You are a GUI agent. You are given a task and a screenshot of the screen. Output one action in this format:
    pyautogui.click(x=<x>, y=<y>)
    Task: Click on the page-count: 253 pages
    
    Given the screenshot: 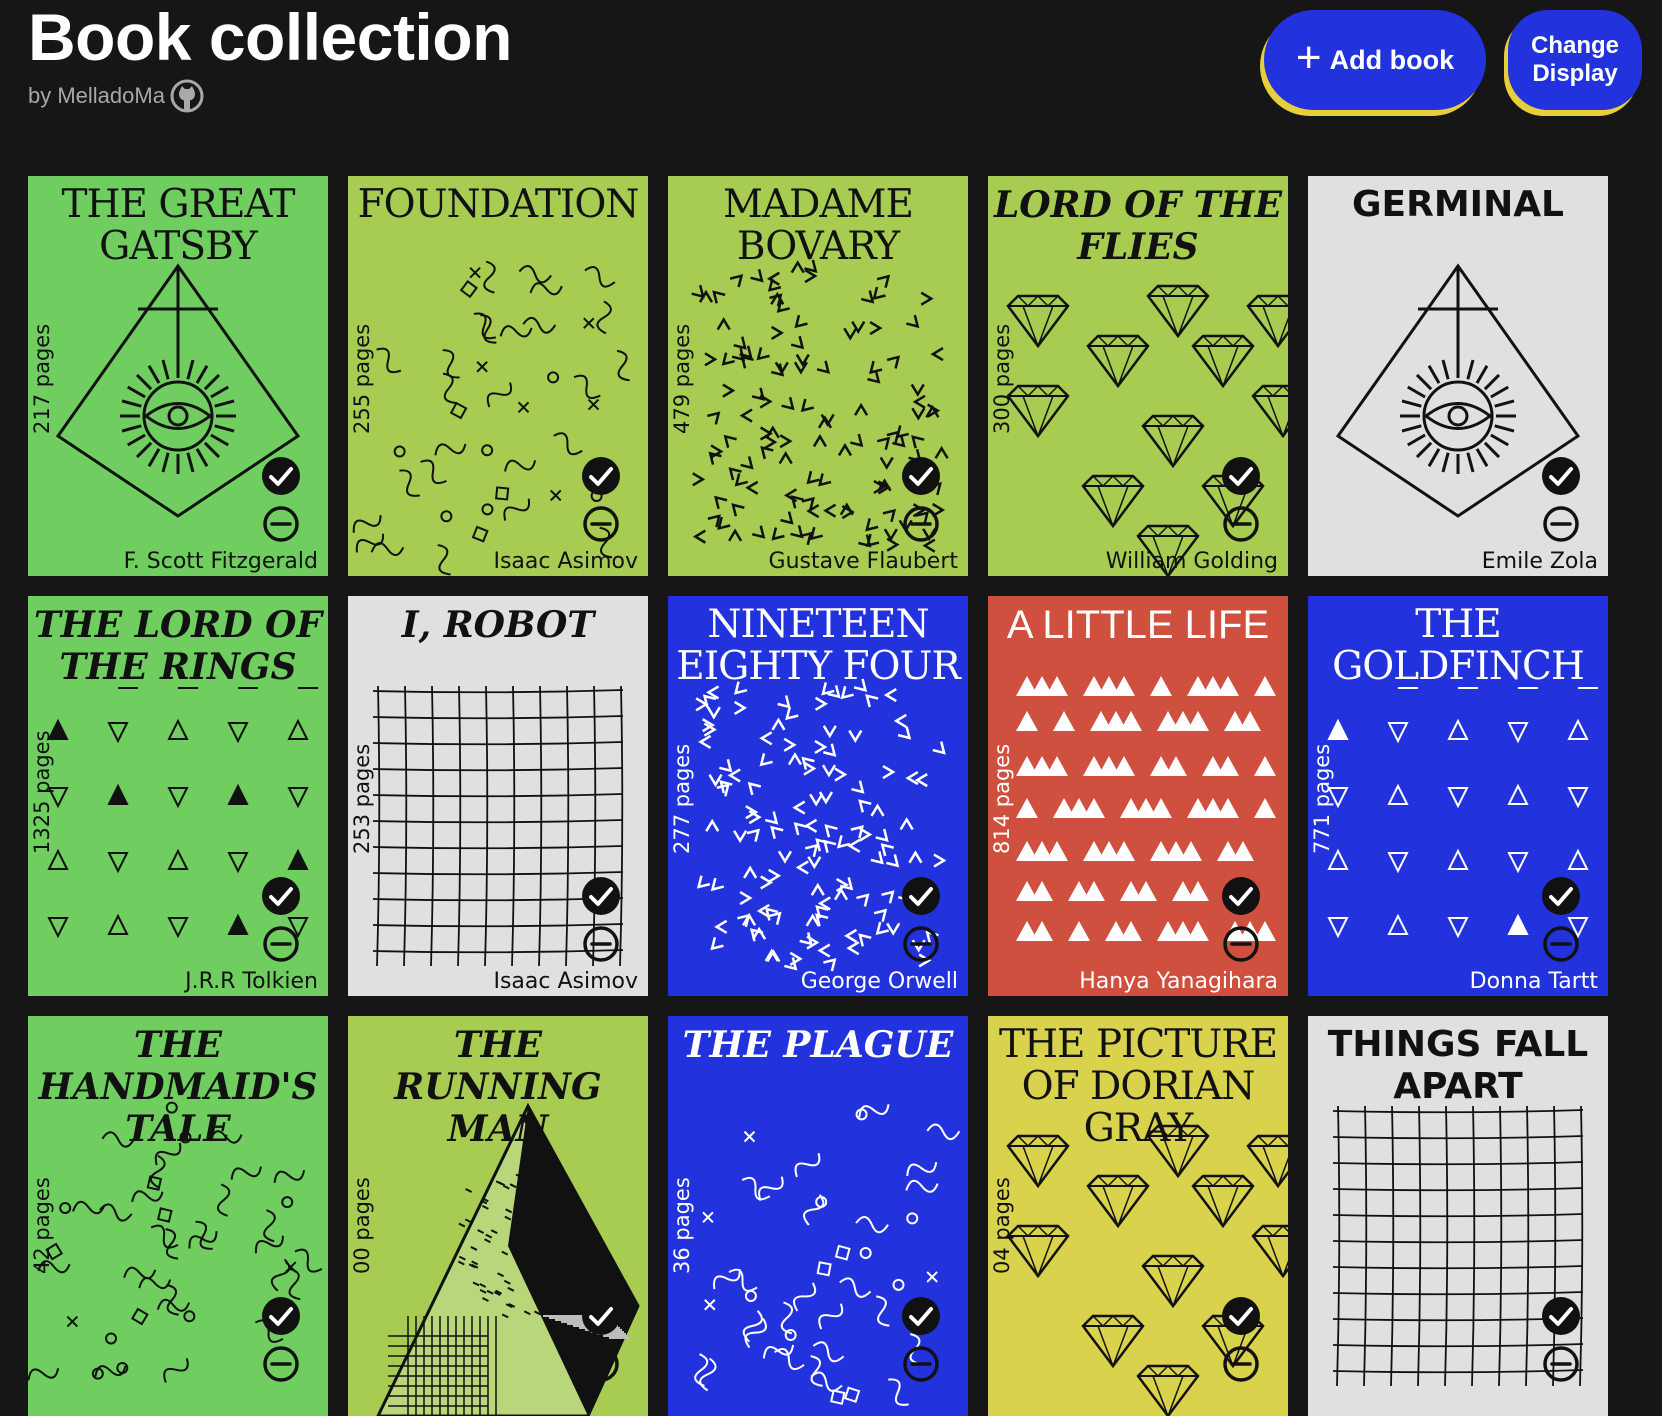 What is the action you would take?
    pyautogui.click(x=362, y=798)
    